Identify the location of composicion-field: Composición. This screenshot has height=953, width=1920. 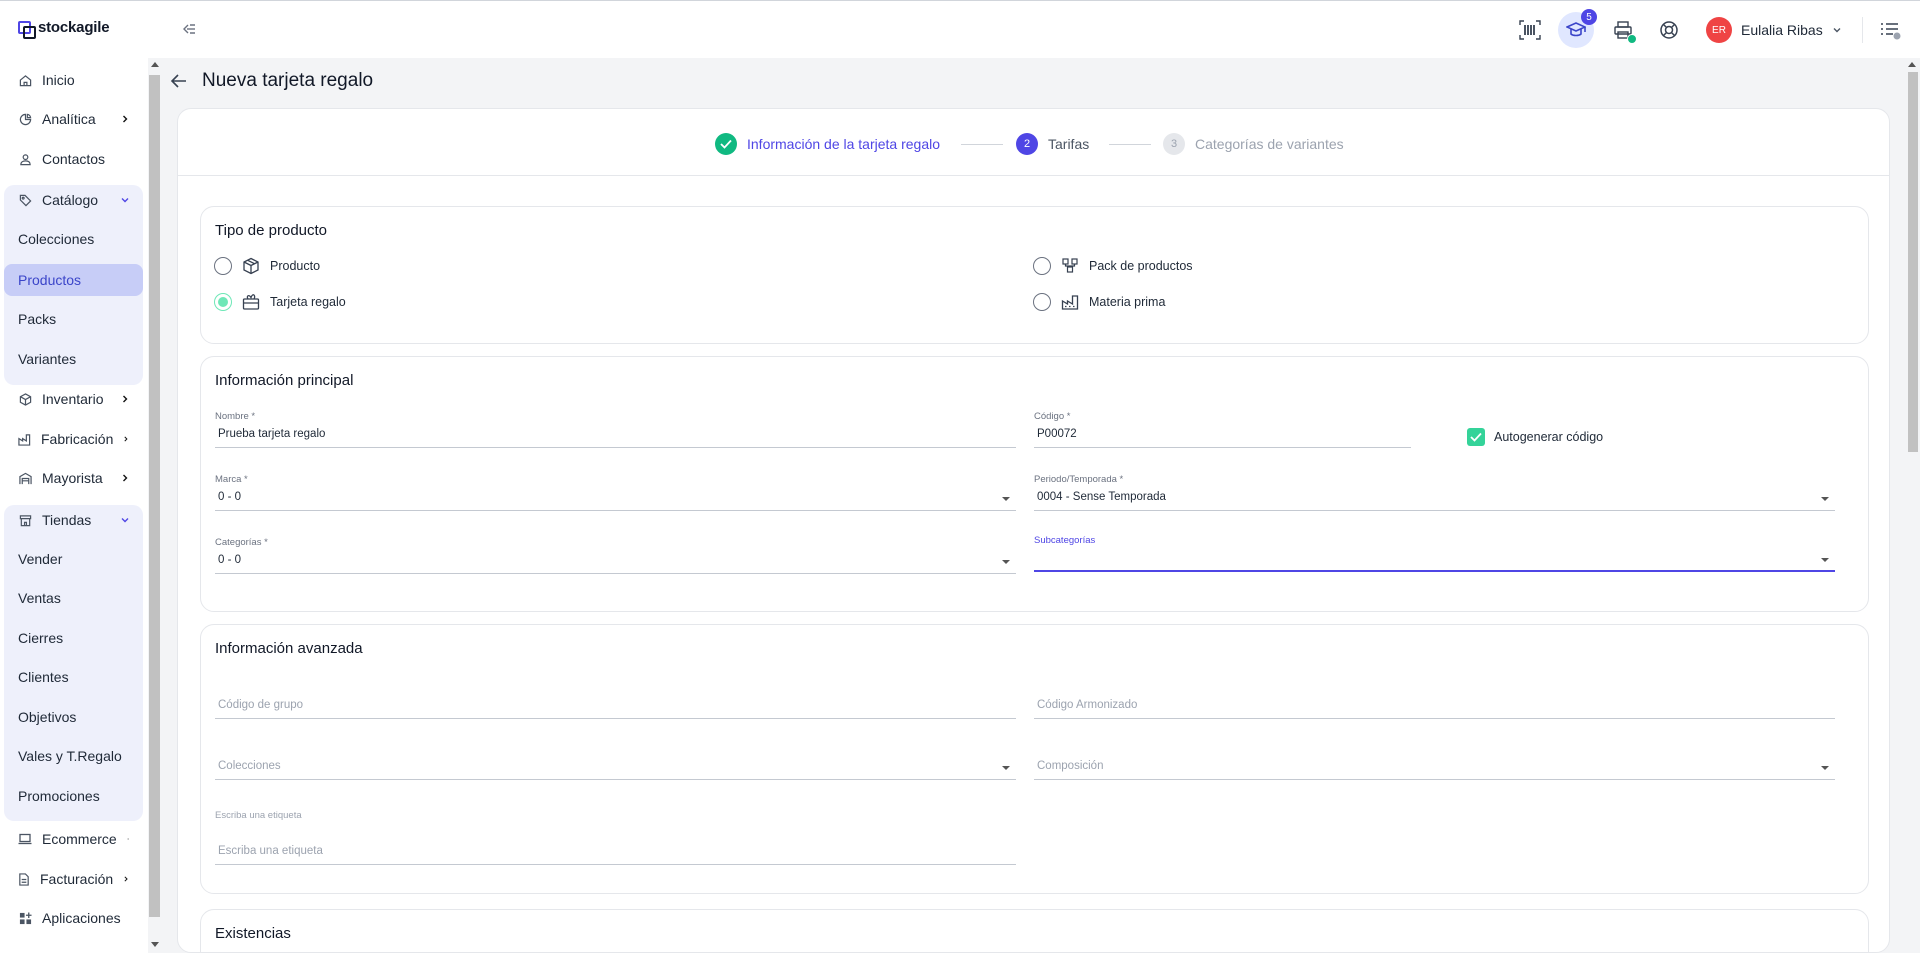
(1434, 768).